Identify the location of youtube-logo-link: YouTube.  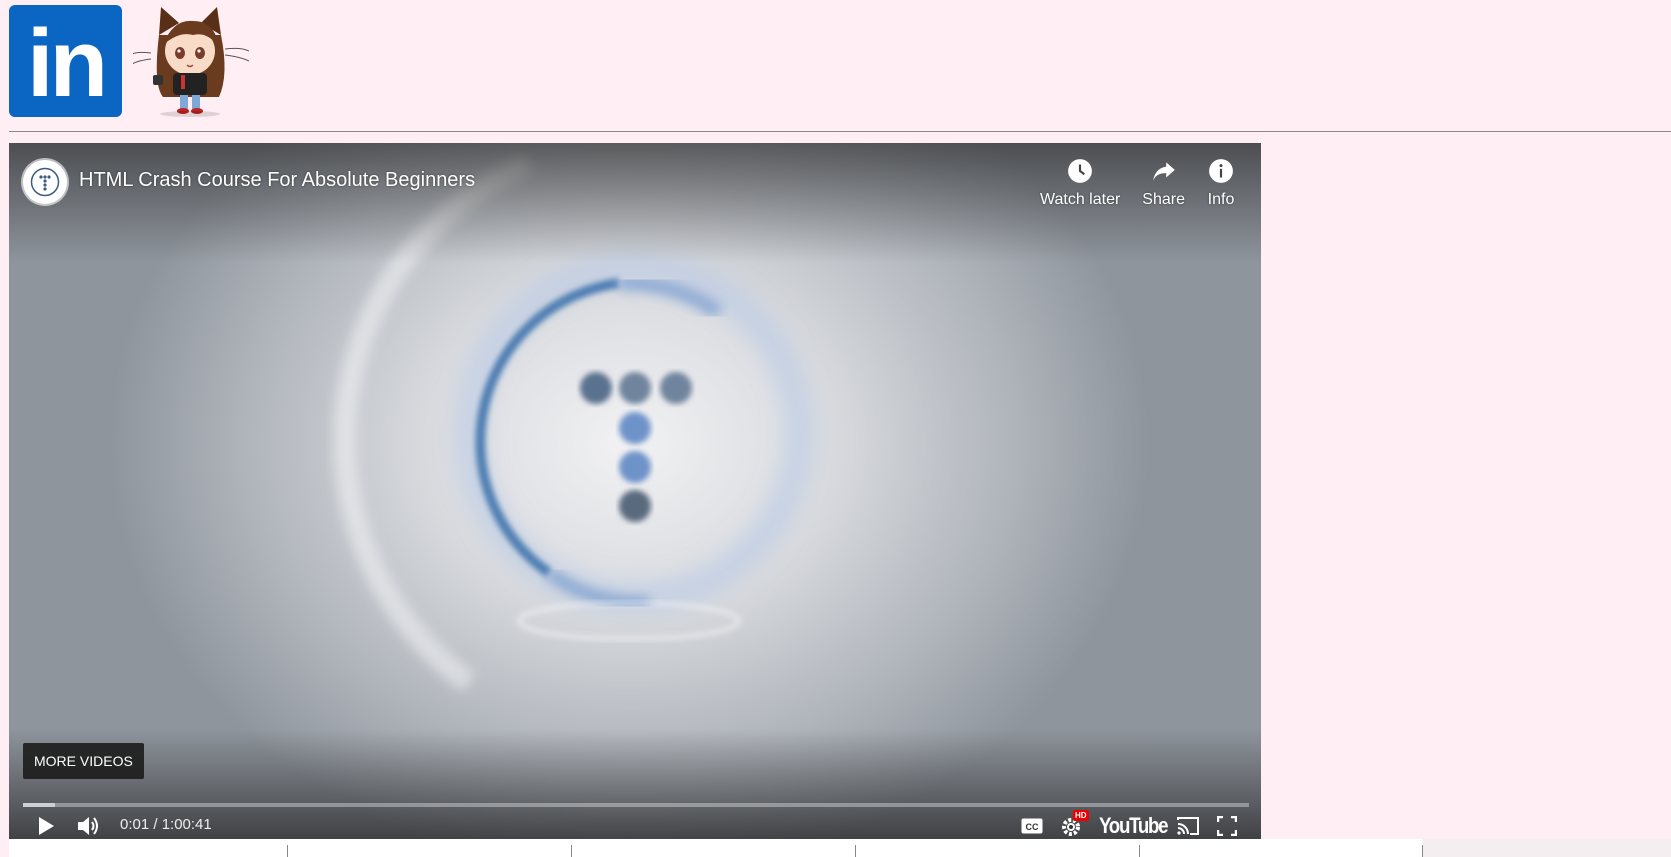
(1139, 826).